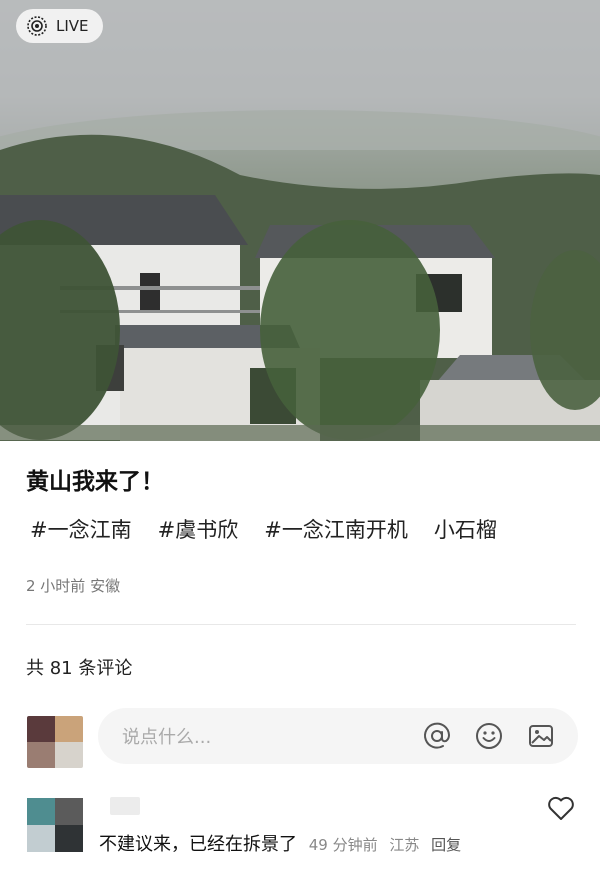 Image resolution: width=600 pixels, height=880 pixels. Describe the element at coordinates (541, 736) in the screenshot. I see `image-icon` at that location.